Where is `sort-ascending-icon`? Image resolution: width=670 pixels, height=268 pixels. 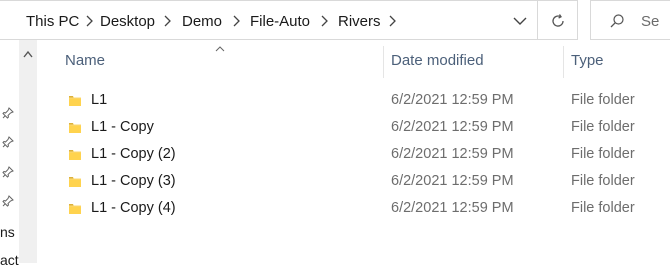 sort-ascending-icon is located at coordinates (220, 49).